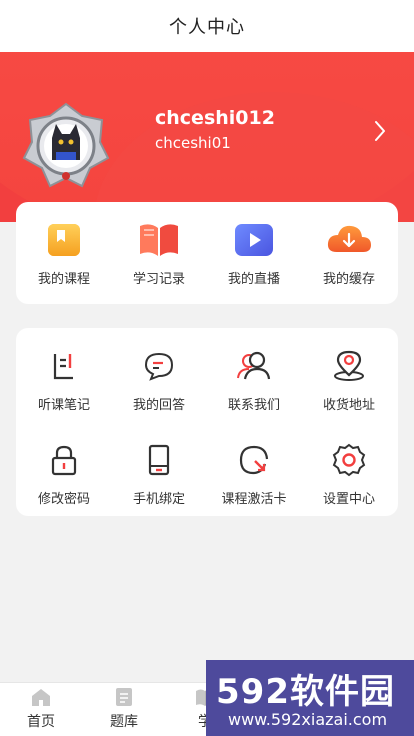 Image resolution: width=414 pixels, height=736 pixels. Describe the element at coordinates (348, 499) in the screenshot. I see `settings-center-label: 设置中心` at that location.